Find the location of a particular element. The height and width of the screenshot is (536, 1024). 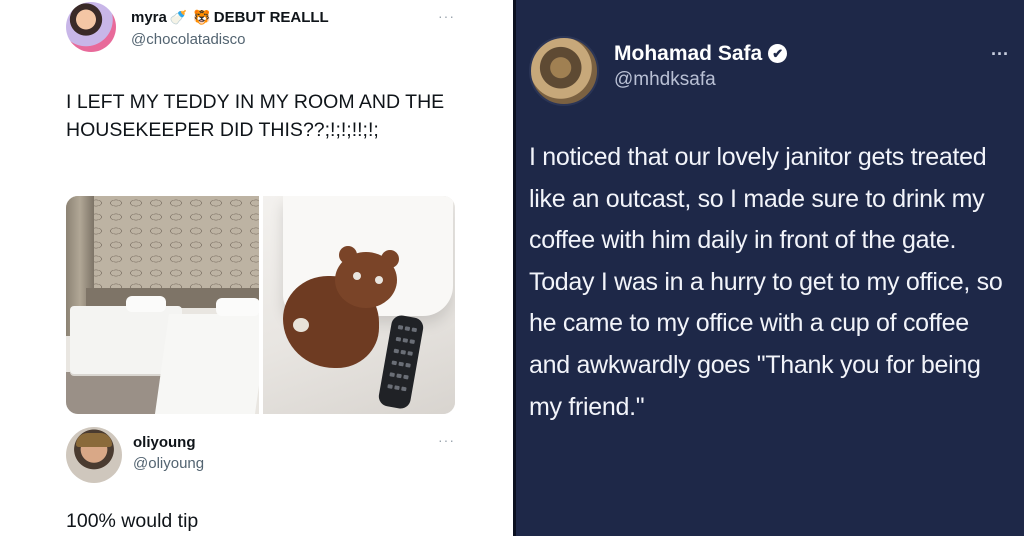

author-name-text: myra is located at coordinates (149, 17).